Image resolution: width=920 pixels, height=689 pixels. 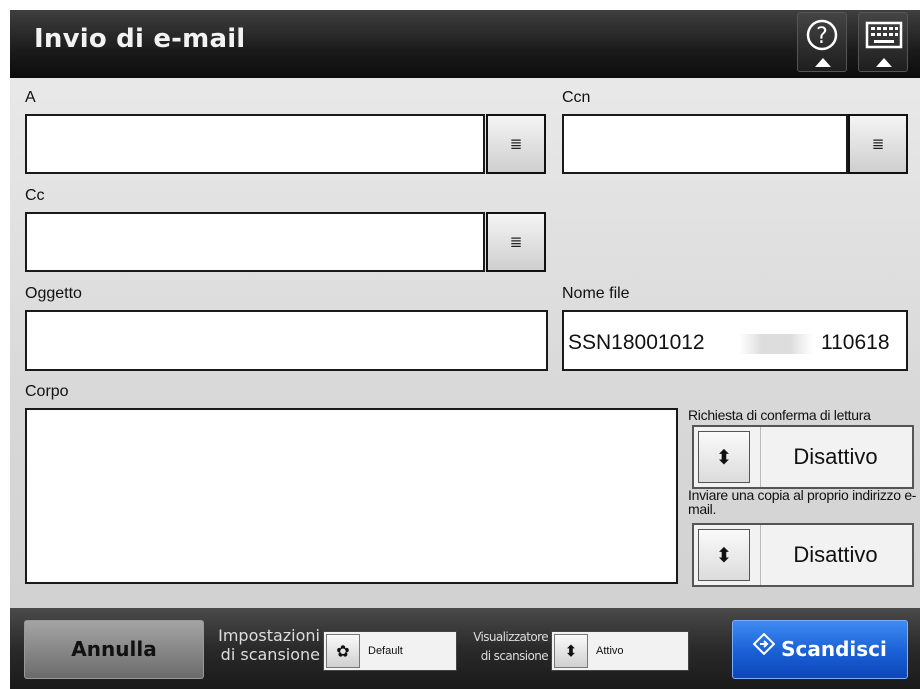 What do you see at coordinates (636, 342) in the screenshot?
I see `filename-value-prefix: SSN18001012` at bounding box center [636, 342].